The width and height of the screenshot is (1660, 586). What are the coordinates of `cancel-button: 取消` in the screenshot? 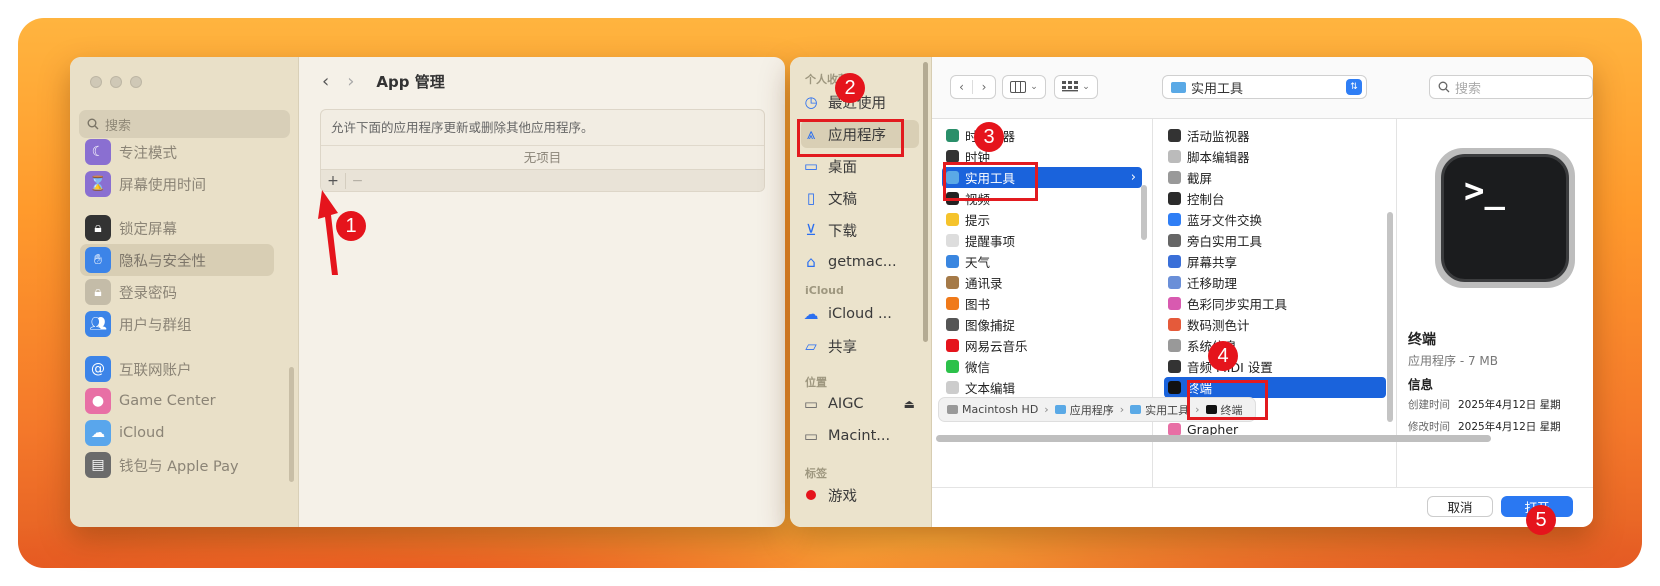 It's located at (1460, 506).